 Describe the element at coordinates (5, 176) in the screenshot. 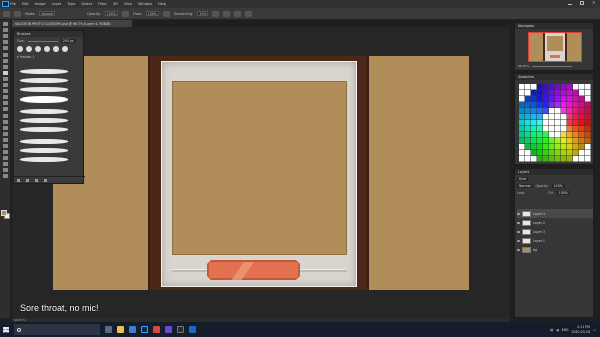

I see `screen-mode-icon` at that location.